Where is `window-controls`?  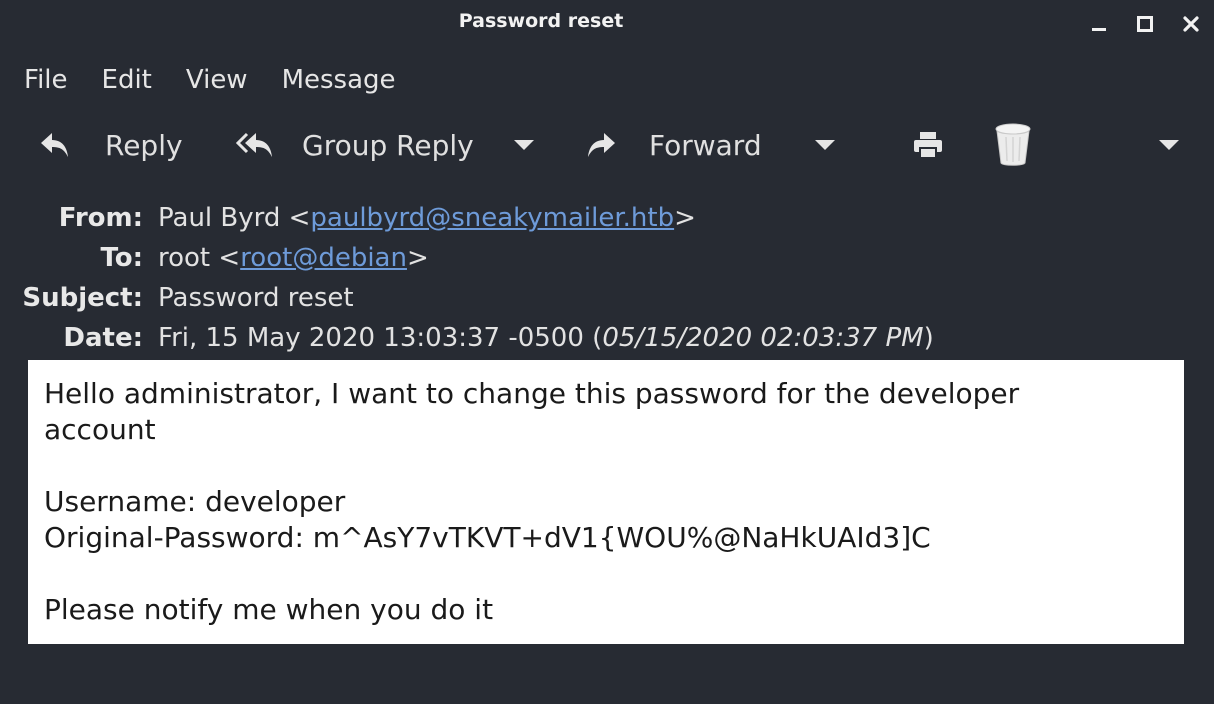
window-controls is located at coordinates (1145, 24).